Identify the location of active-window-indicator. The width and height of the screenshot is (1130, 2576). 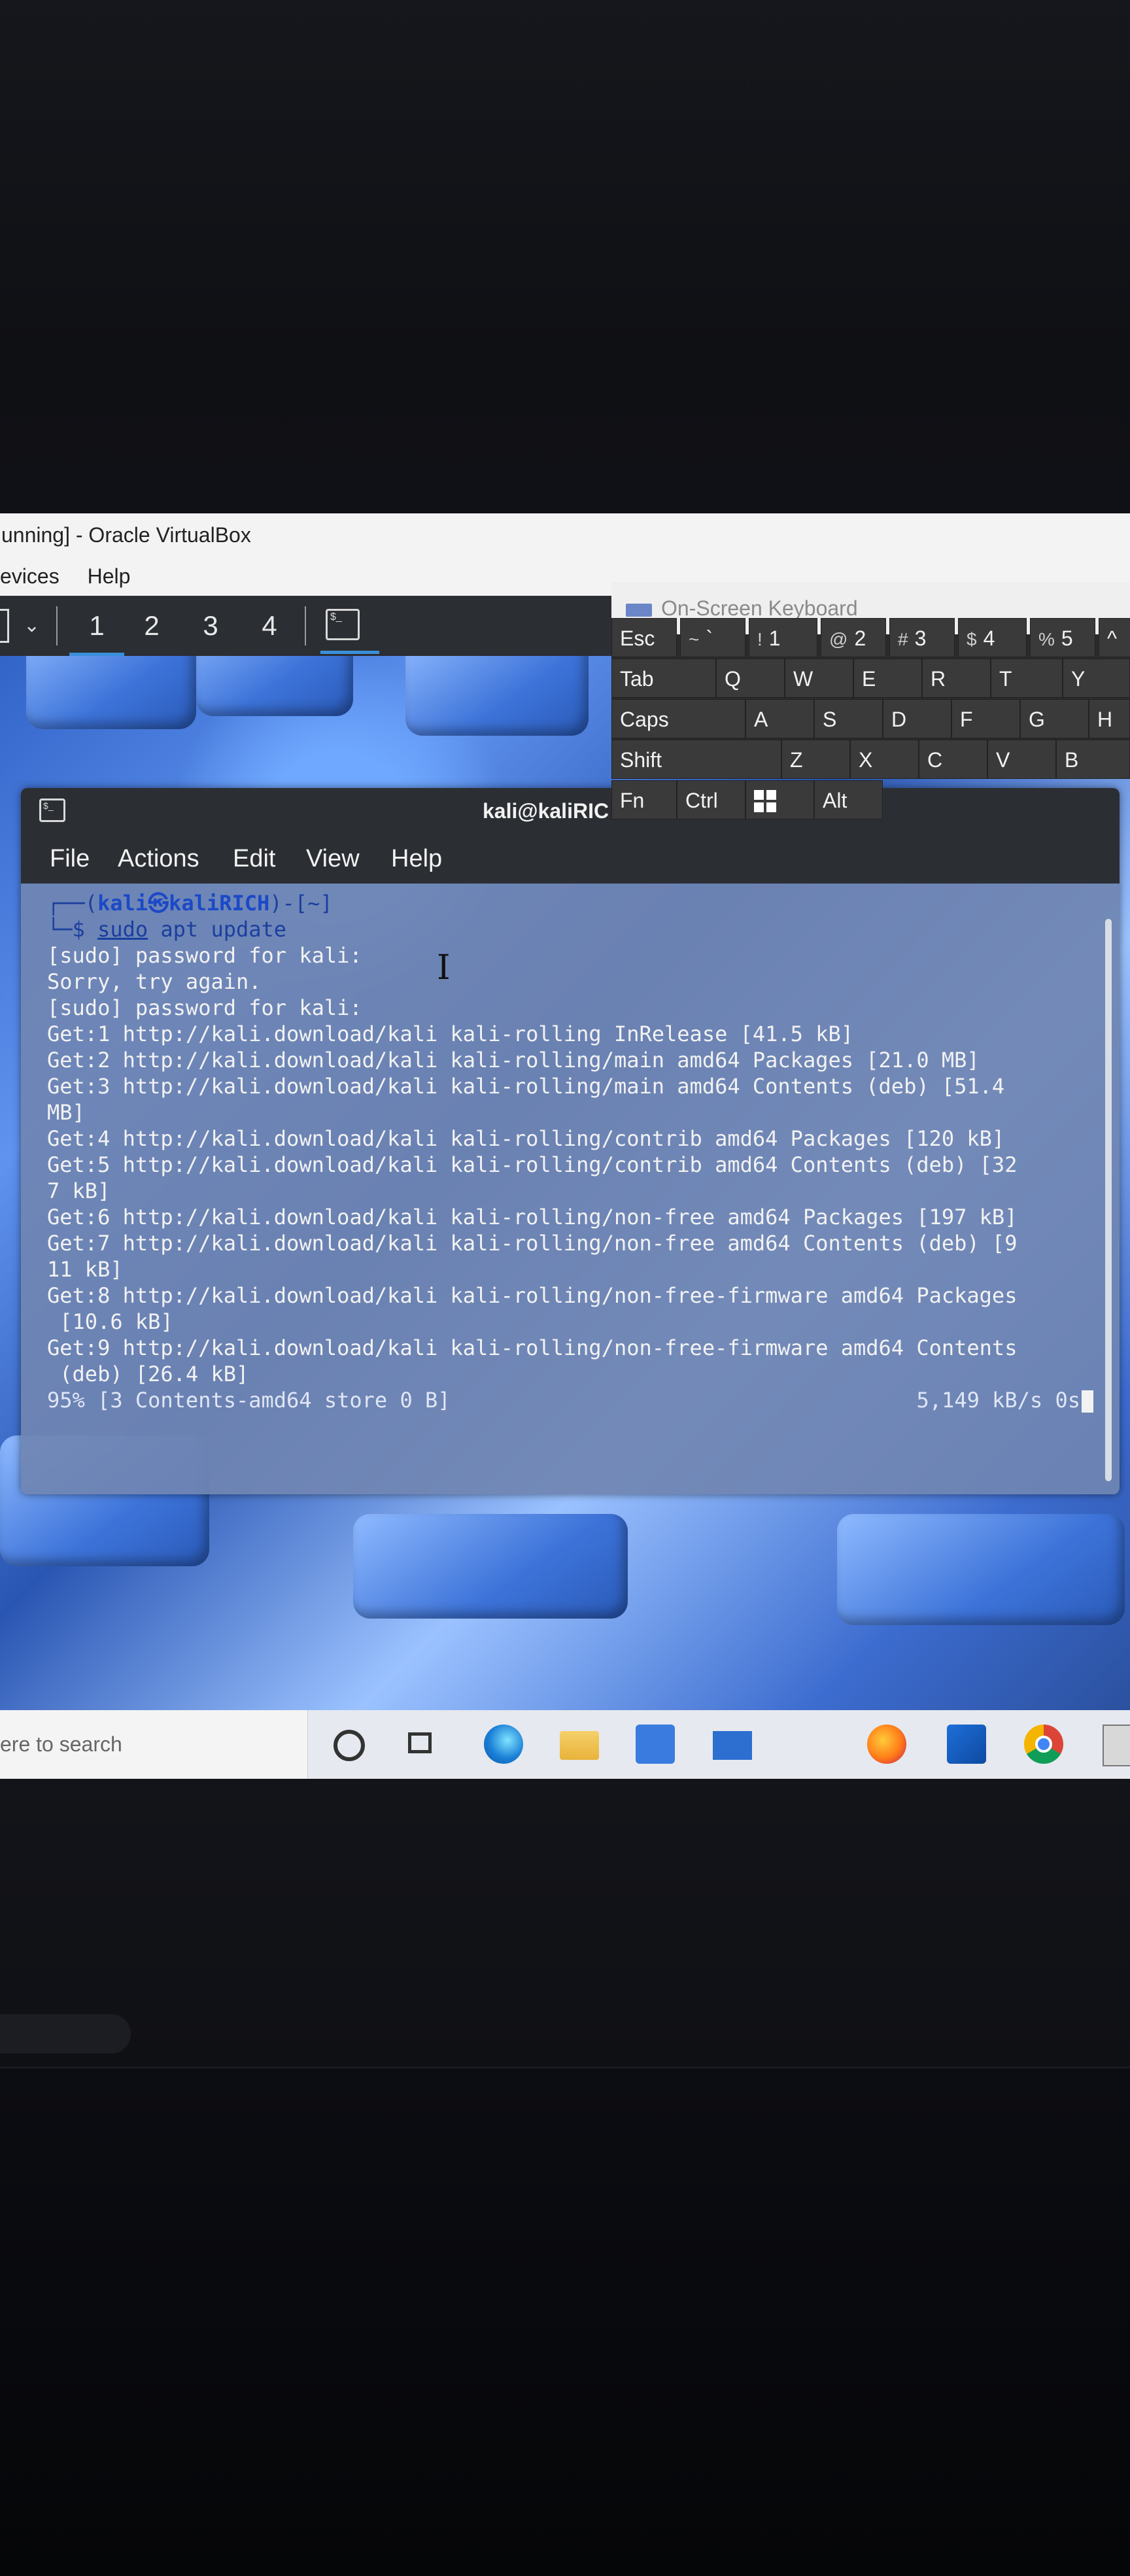
(349, 653).